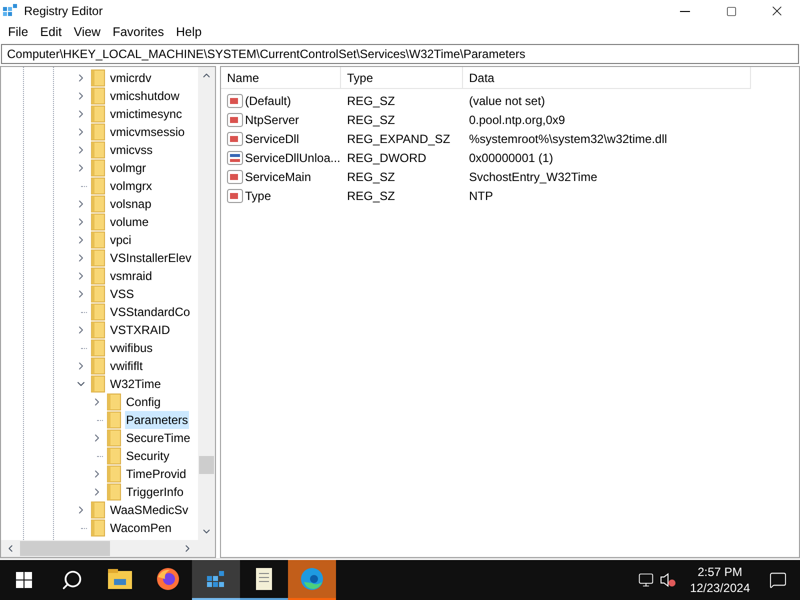 Image resolution: width=800 pixels, height=600 pixels. Describe the element at coordinates (143, 402) in the screenshot. I see `tree-item: Config` at that location.